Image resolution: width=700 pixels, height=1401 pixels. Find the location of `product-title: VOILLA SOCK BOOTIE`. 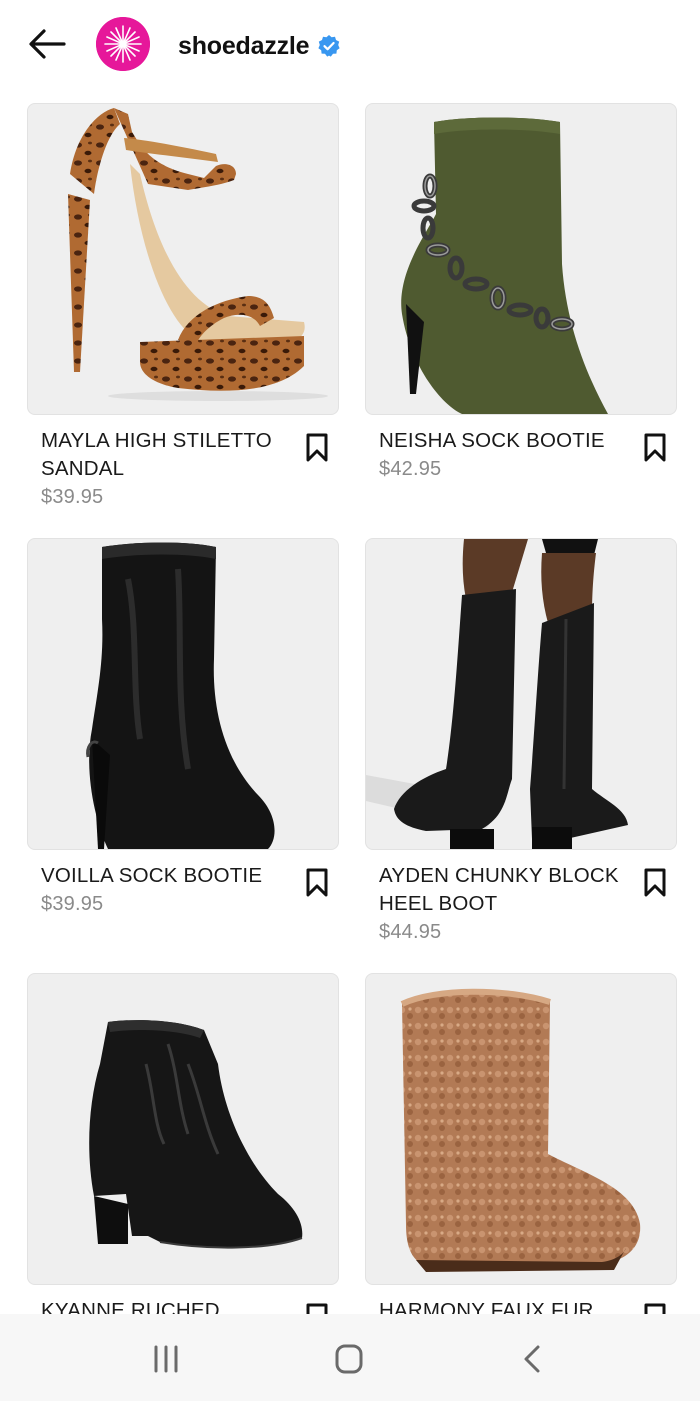

product-title: VOILLA SOCK BOOTIE is located at coordinates (152, 875).